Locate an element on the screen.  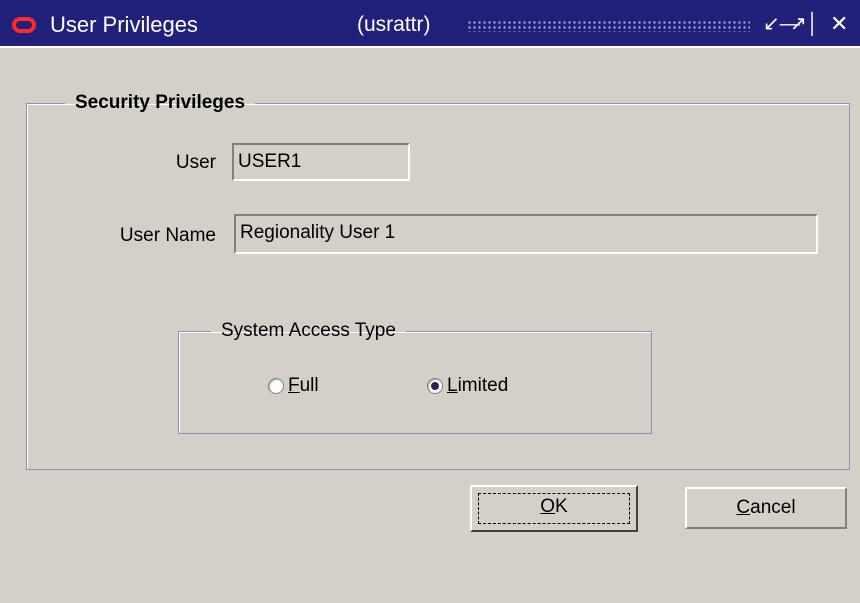
cancel-button: Cancel is located at coordinates (766, 508).